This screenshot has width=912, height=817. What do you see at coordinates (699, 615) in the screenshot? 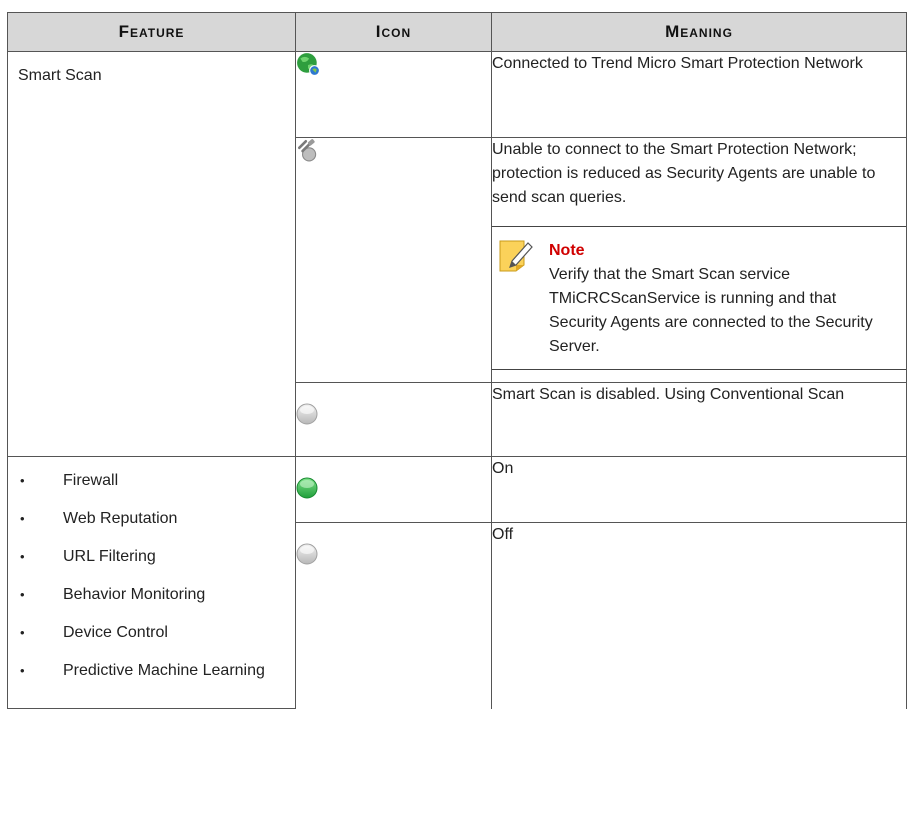
I see `meaning-cell: Off` at bounding box center [699, 615].